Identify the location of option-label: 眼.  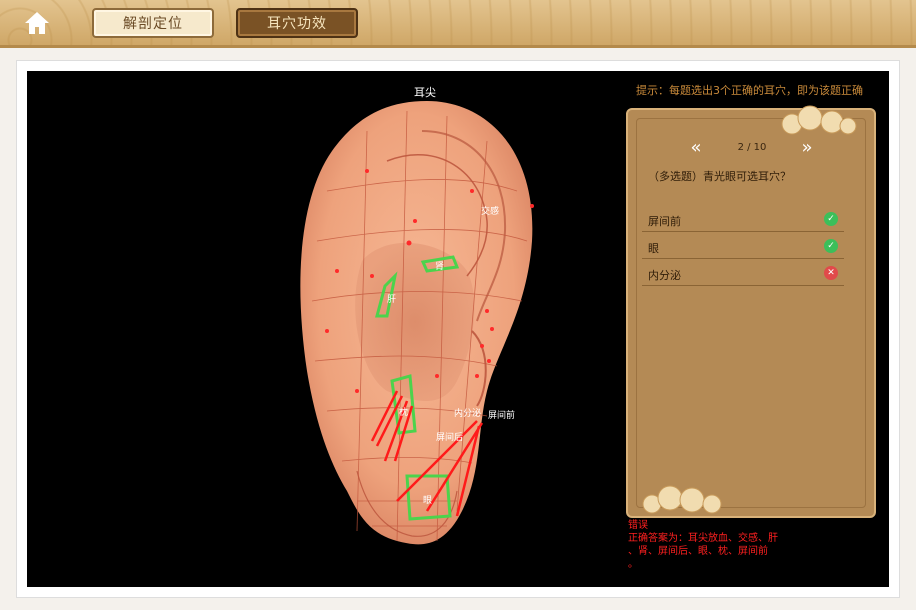
(653, 248).